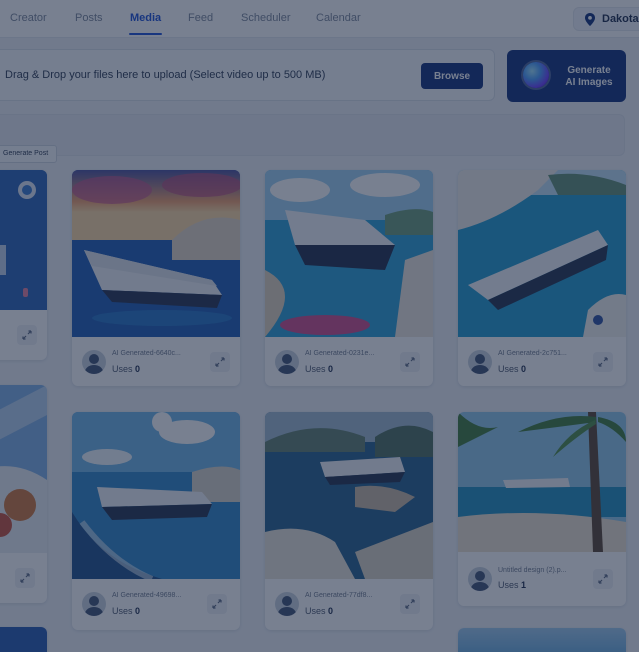 This screenshot has width=639, height=652. What do you see at coordinates (28, 18) in the screenshot?
I see `tab-creator: Creator` at bounding box center [28, 18].